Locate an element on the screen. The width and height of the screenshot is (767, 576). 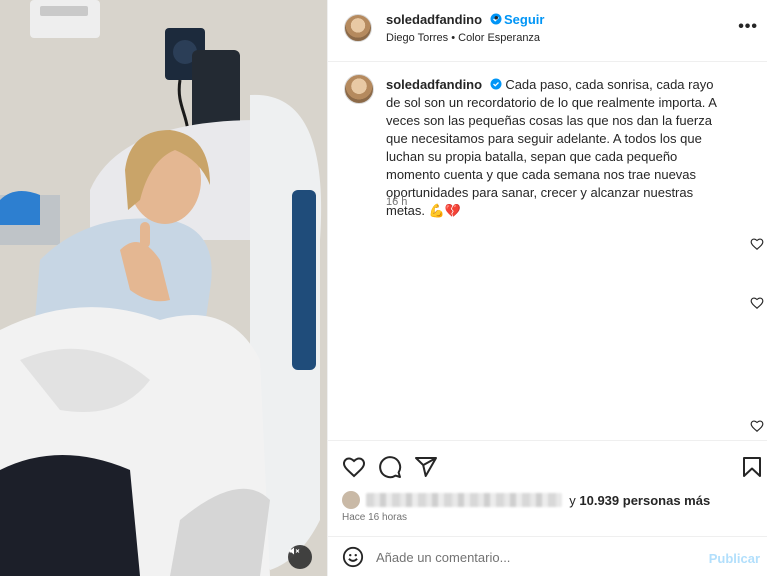
bookmark-icon is located at coordinates (752, 467).